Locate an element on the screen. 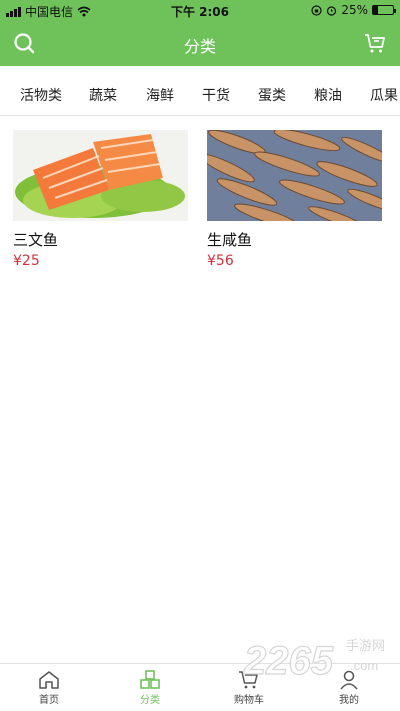 Image resolution: width=400 pixels, height=711 pixels. product-card: 三文鱼 ¥25 is located at coordinates (100, 199).